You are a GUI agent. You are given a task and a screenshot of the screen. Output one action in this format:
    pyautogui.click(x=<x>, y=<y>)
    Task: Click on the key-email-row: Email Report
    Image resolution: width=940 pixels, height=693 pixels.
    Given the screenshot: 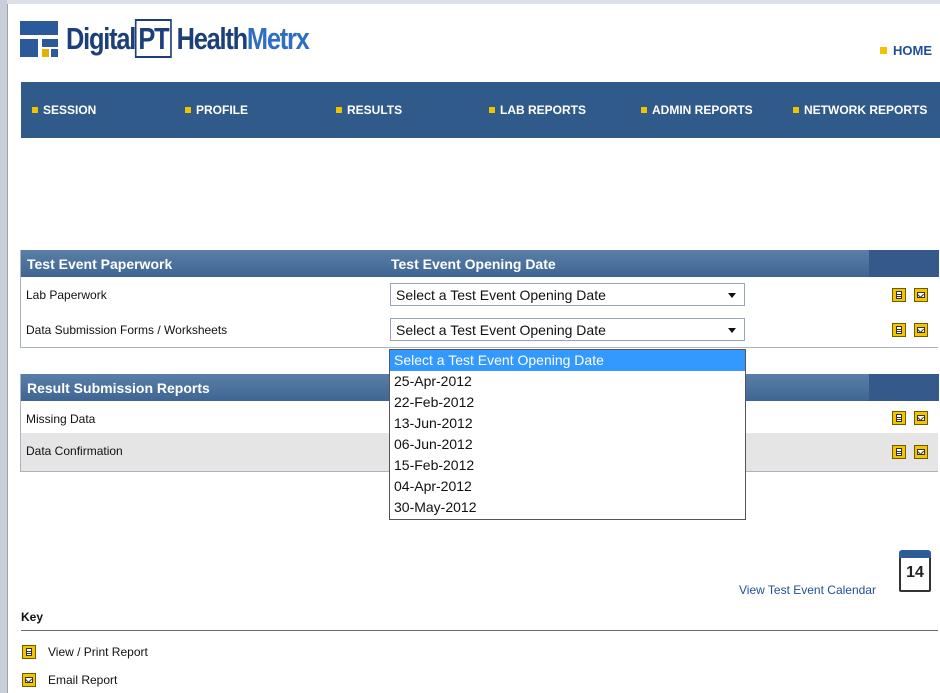 What is the action you would take?
    pyautogui.click(x=69, y=679)
    